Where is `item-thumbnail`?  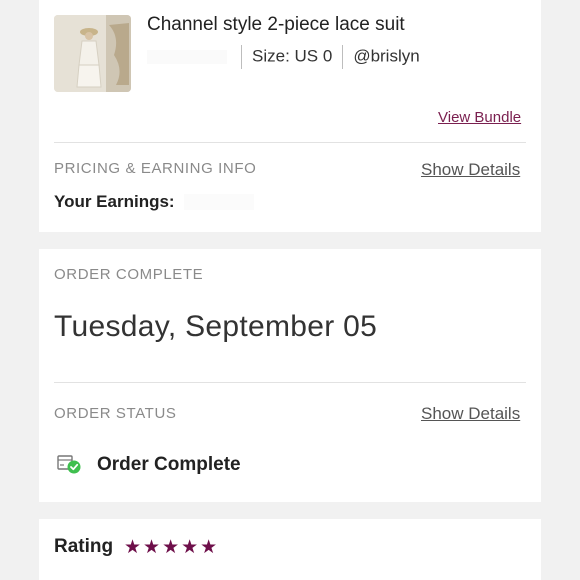 item-thumbnail is located at coordinates (92, 53).